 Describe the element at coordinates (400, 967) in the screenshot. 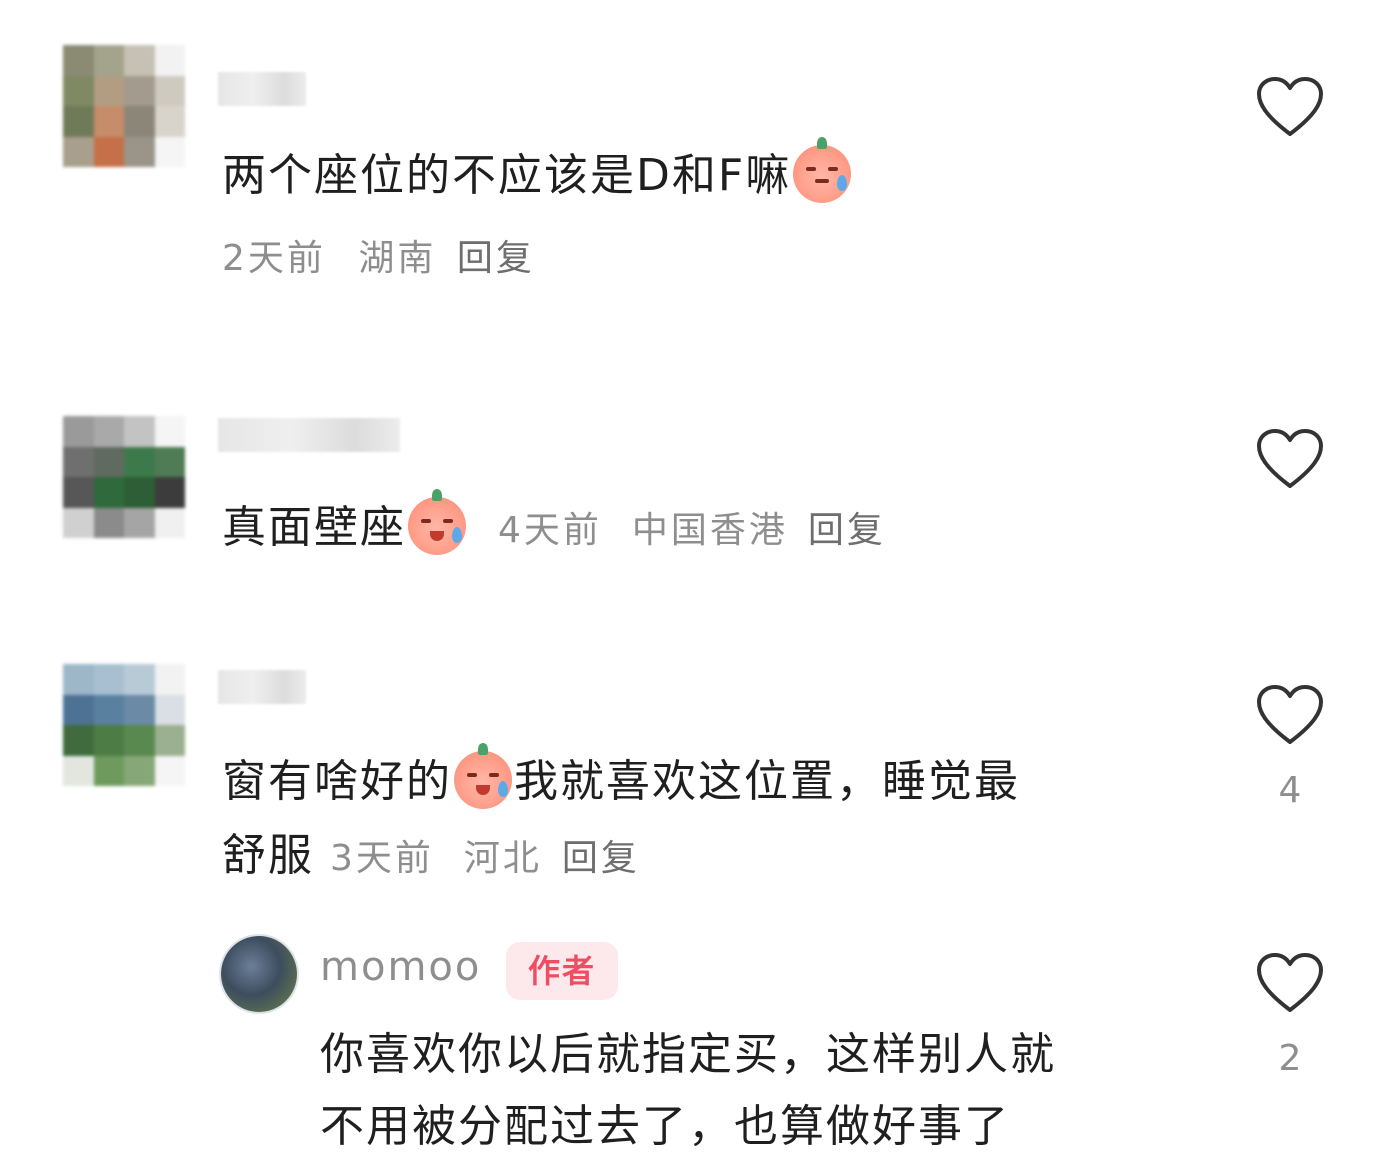

I see `author-username: momoo` at that location.